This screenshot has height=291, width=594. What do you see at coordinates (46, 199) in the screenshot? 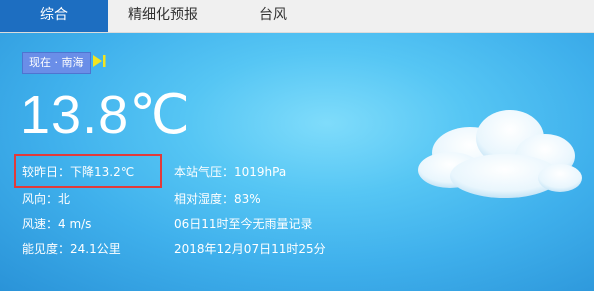
I see `wind-direction-text: 风向：北` at bounding box center [46, 199].